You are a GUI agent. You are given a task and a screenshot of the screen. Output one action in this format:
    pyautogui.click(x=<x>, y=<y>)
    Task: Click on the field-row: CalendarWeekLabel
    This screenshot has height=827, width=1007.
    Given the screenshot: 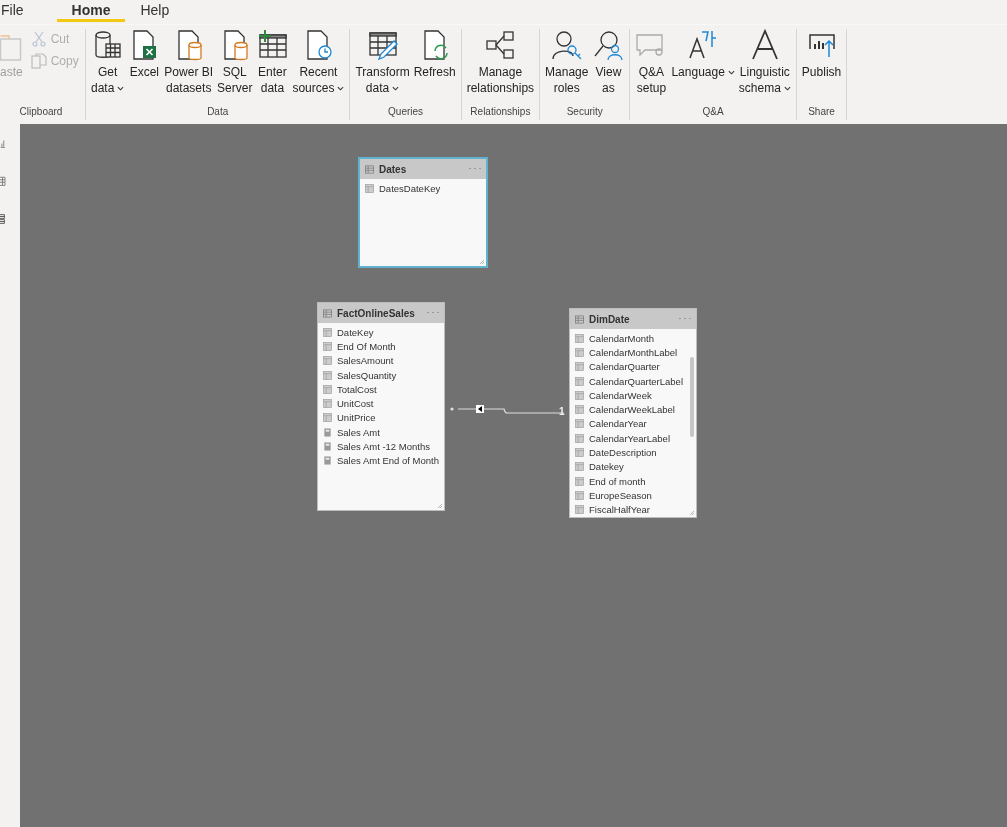 What is the action you would take?
    pyautogui.click(x=633, y=409)
    